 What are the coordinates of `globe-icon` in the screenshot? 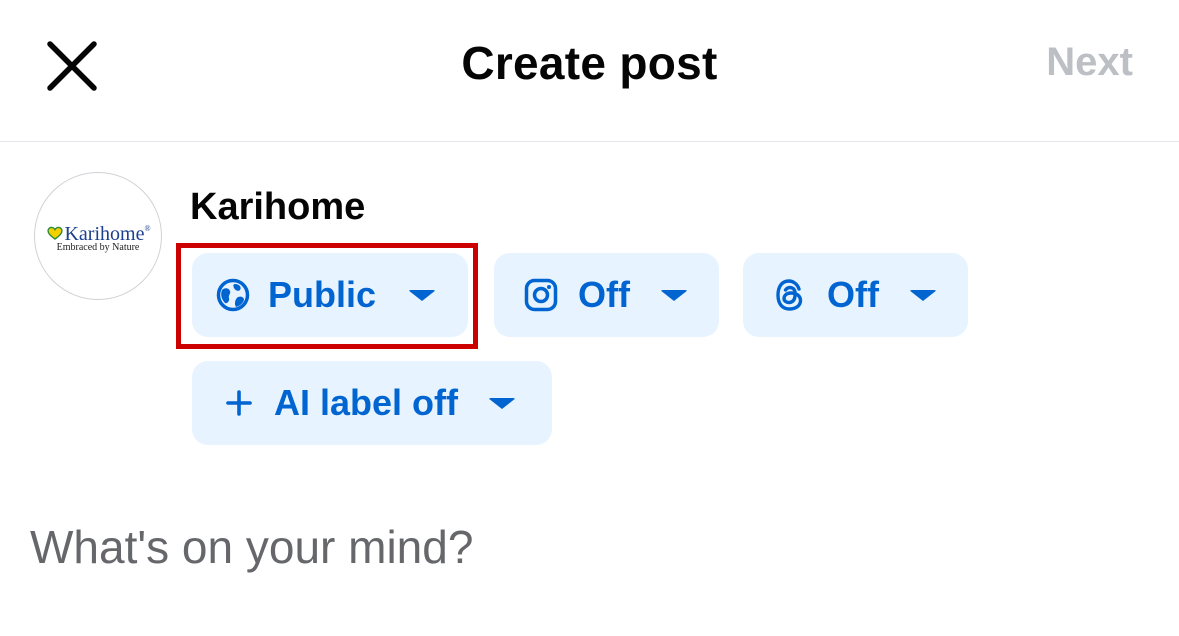 It's located at (233, 295).